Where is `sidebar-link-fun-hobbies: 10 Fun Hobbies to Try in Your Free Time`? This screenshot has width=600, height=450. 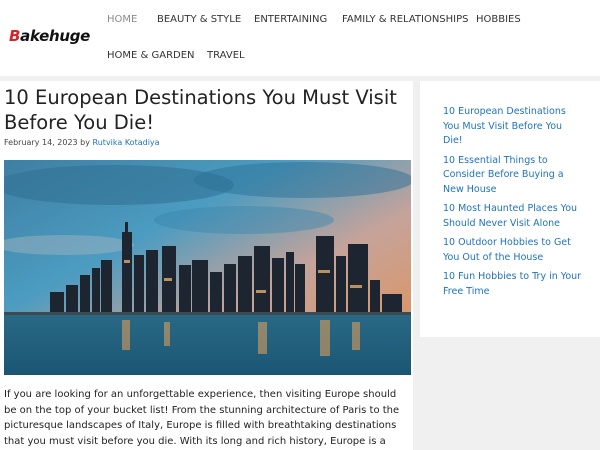 sidebar-link-fun-hobbies: 10 Fun Hobbies to Try in Your Free Time is located at coordinates (513, 284).